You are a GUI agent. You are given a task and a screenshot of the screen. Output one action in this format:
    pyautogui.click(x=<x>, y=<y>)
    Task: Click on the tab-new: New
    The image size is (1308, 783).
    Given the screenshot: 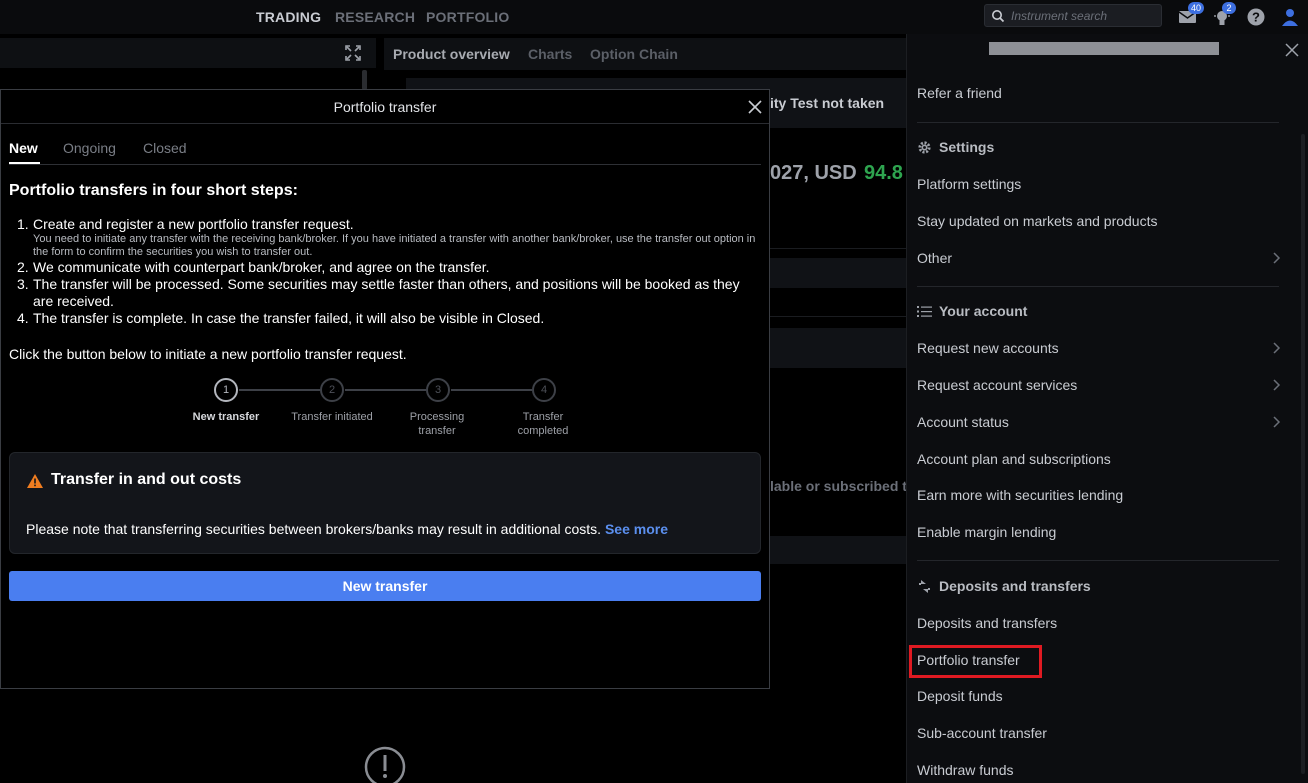 What is the action you would take?
    pyautogui.click(x=23, y=148)
    